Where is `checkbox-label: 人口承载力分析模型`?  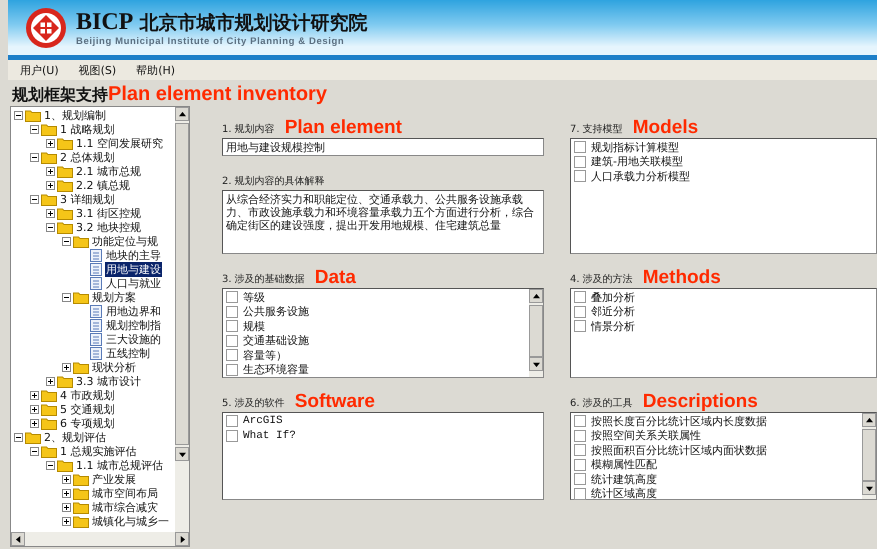 checkbox-label: 人口承载力分析模型 is located at coordinates (640, 176).